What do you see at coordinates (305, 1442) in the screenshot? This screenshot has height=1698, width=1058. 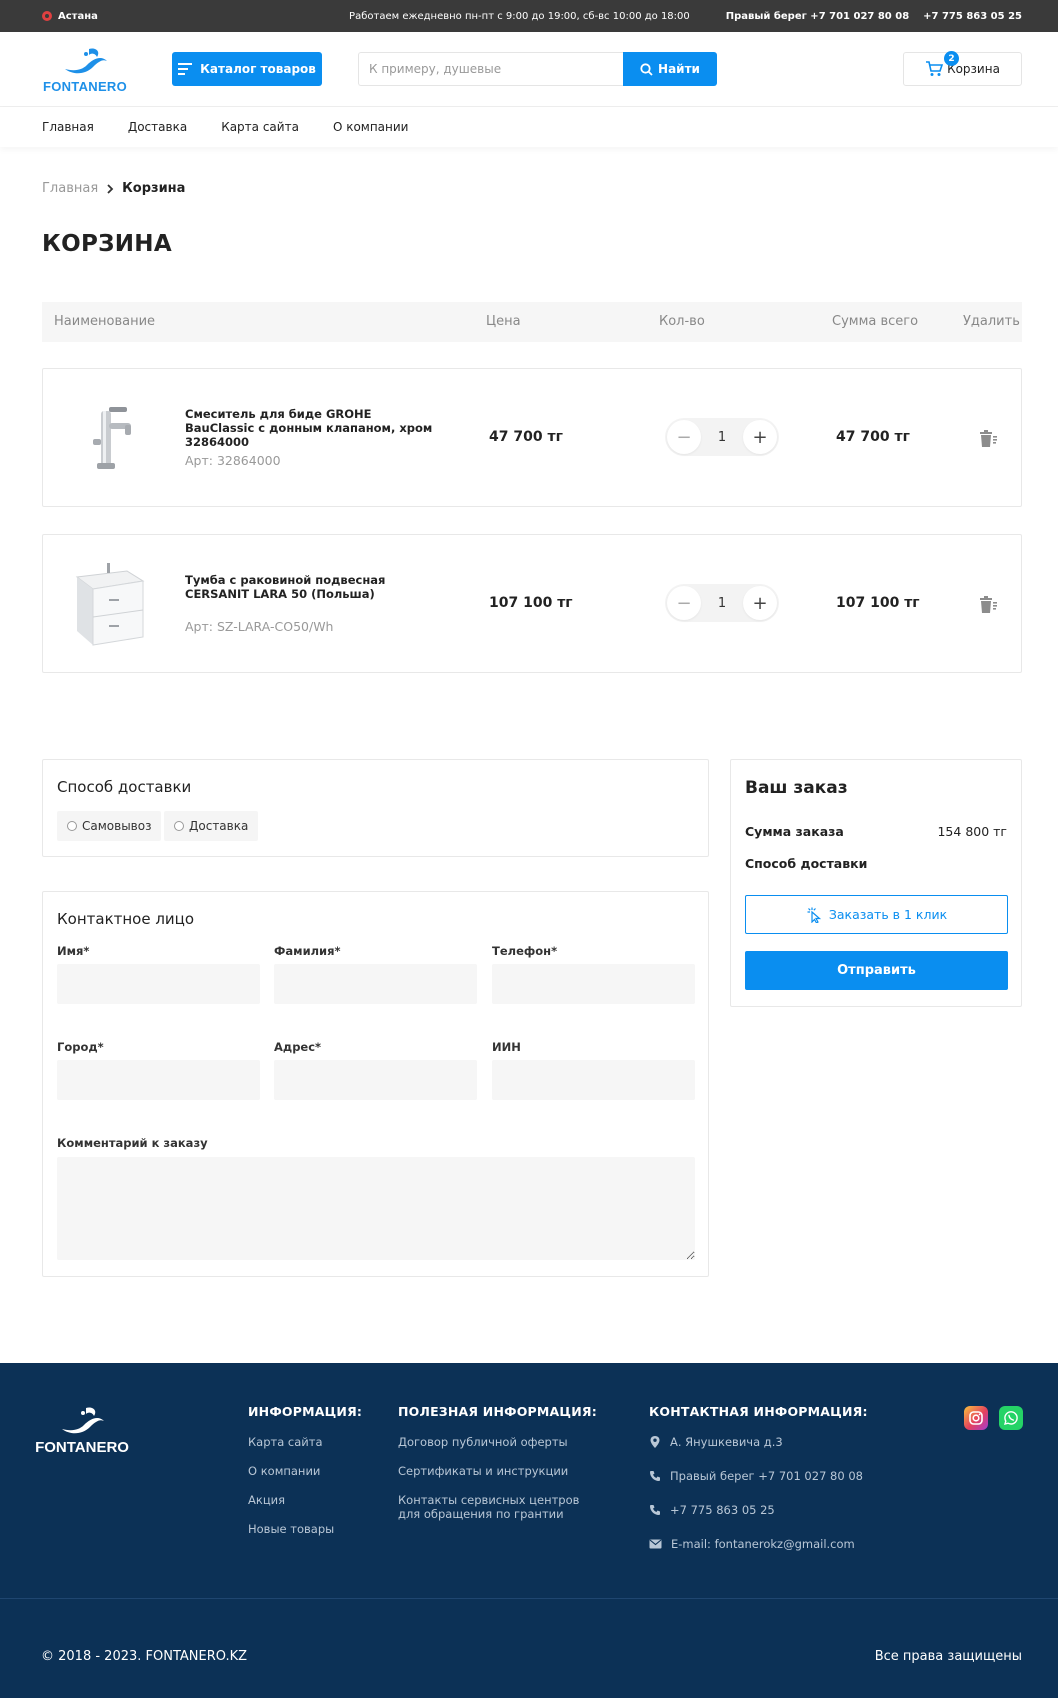 I see `footer-link-sitemap: Карта сайта` at bounding box center [305, 1442].